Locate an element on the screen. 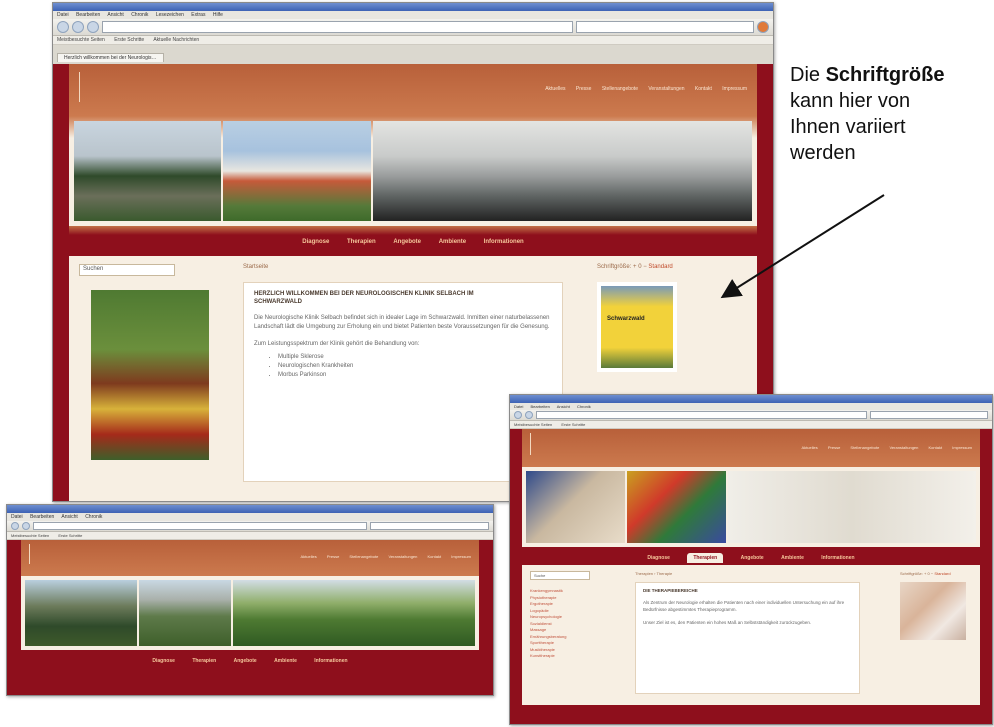 This screenshot has height=727, width=994. annotation-arrow is located at coordinates (802, 246).